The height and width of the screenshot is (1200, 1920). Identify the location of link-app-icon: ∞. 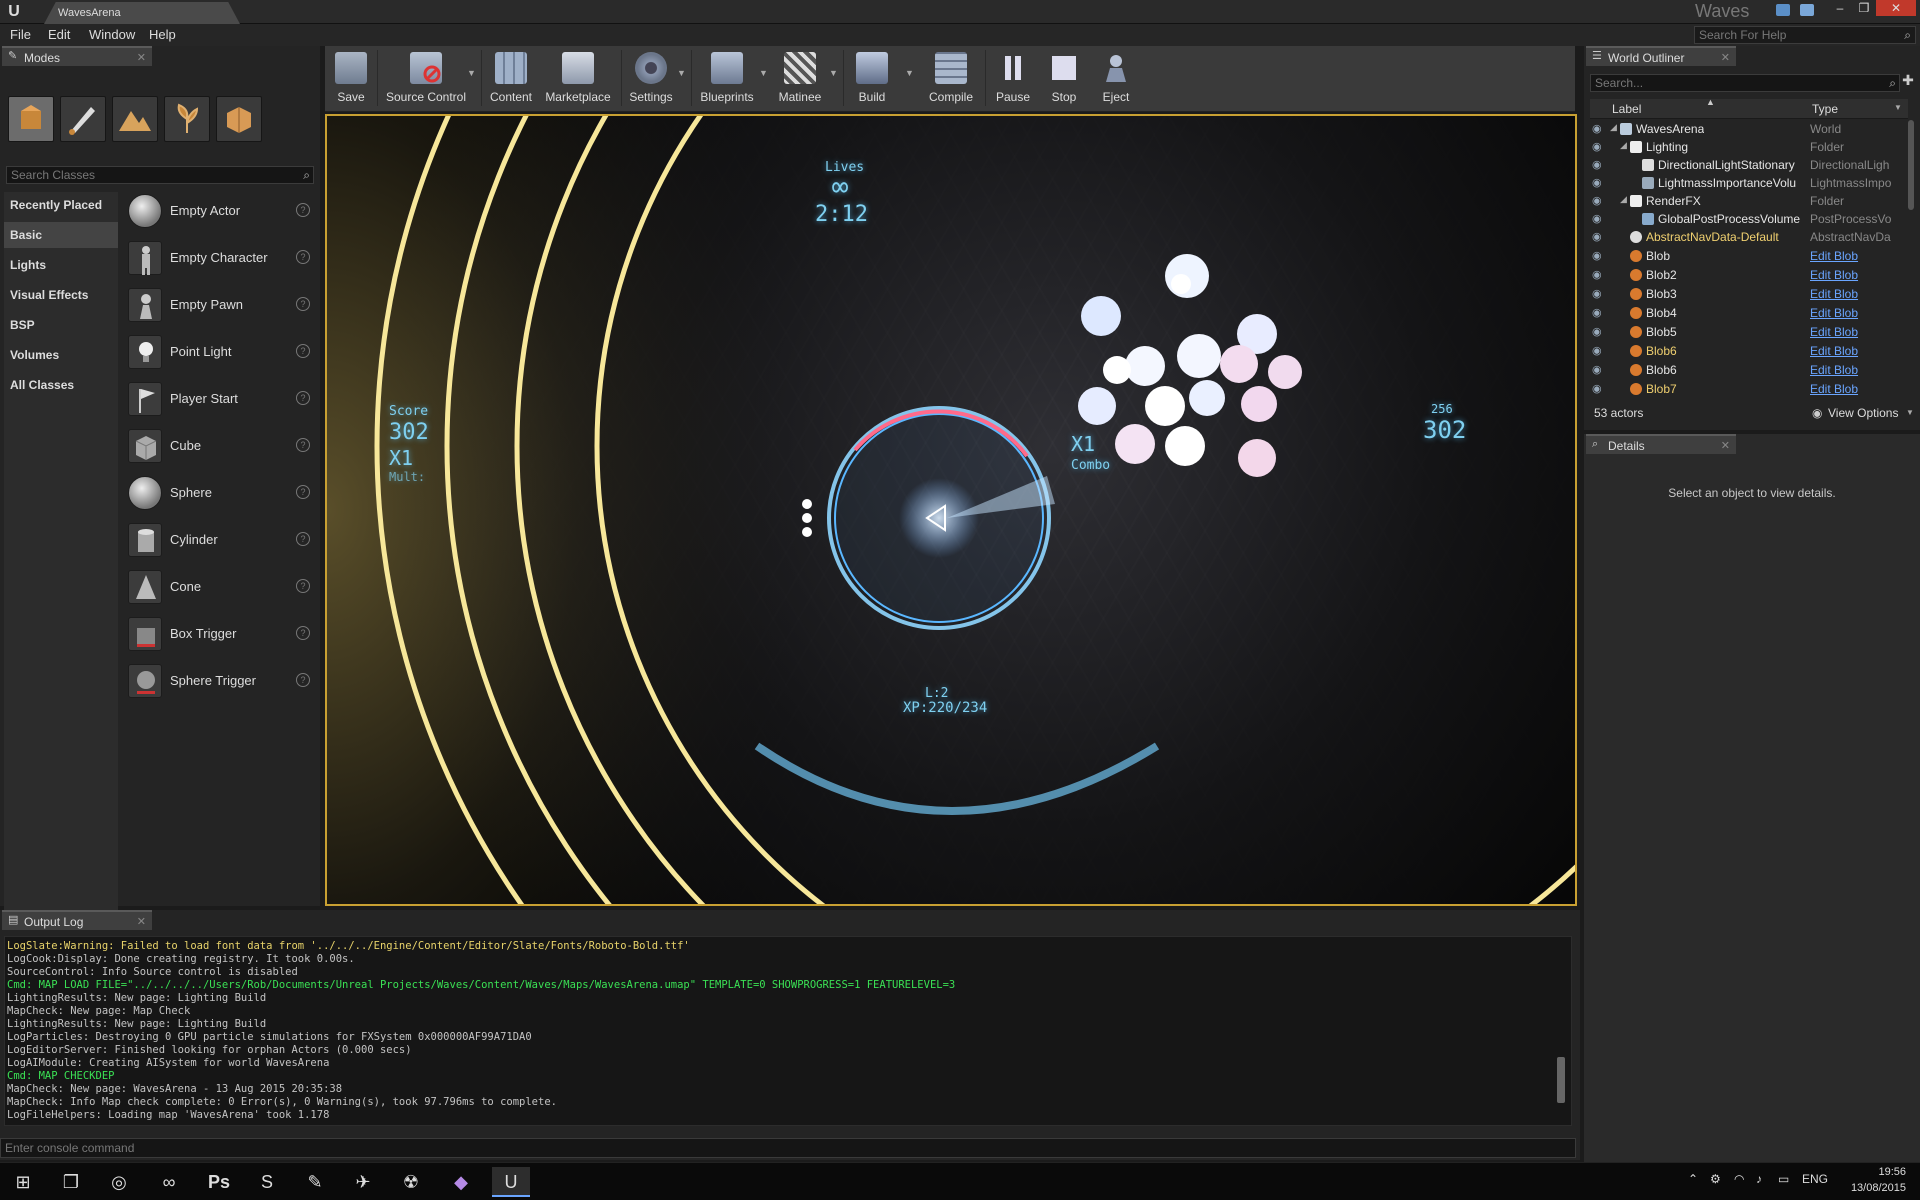
(169, 1182).